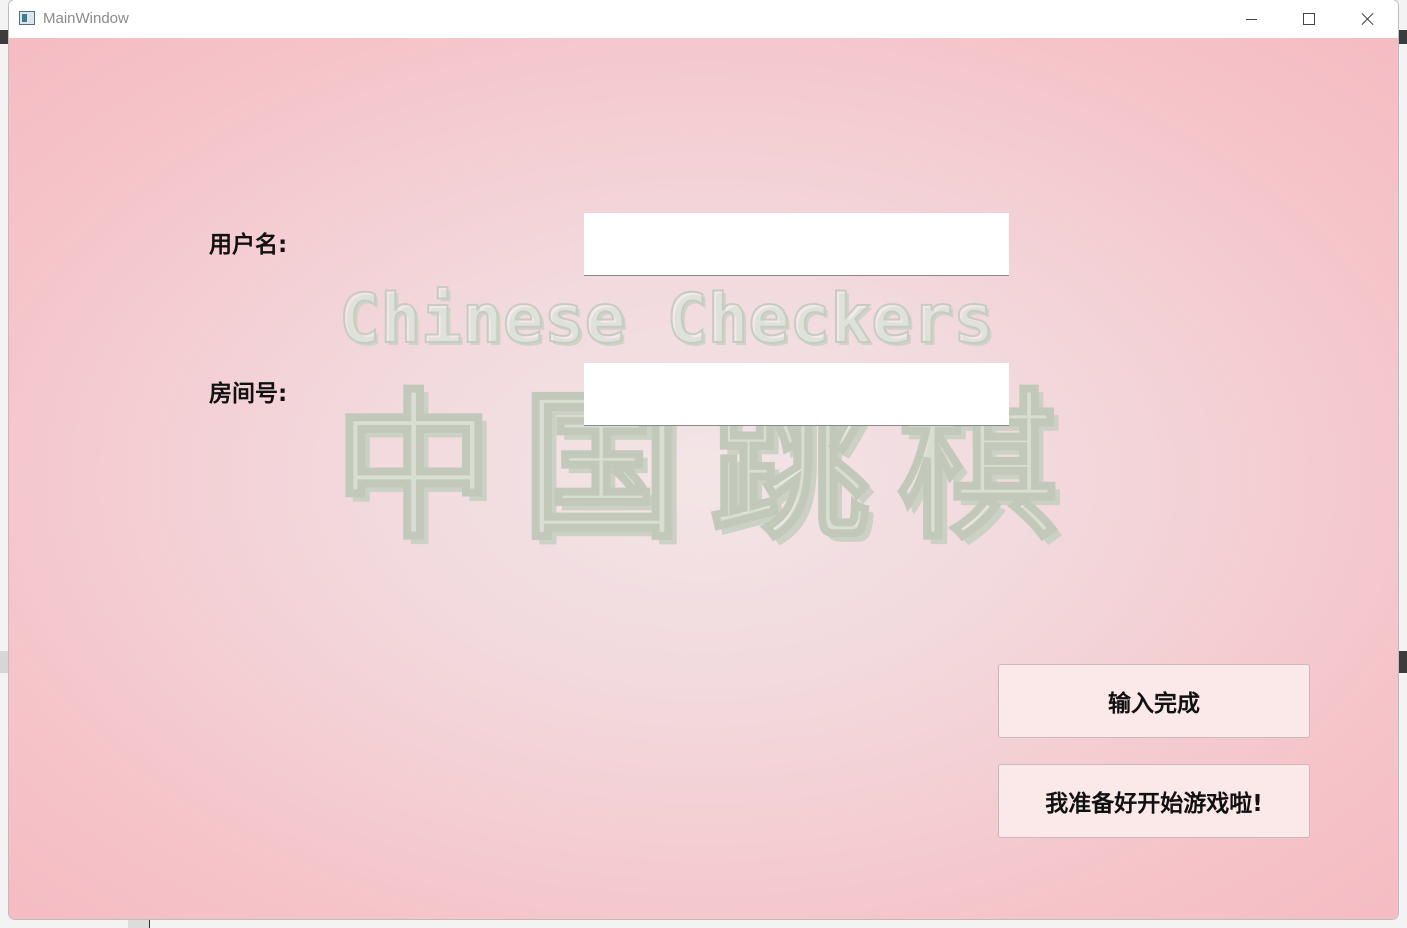 Image resolution: width=1407 pixels, height=928 pixels. What do you see at coordinates (703, 19) in the screenshot?
I see `title-bar: MainWindow` at bounding box center [703, 19].